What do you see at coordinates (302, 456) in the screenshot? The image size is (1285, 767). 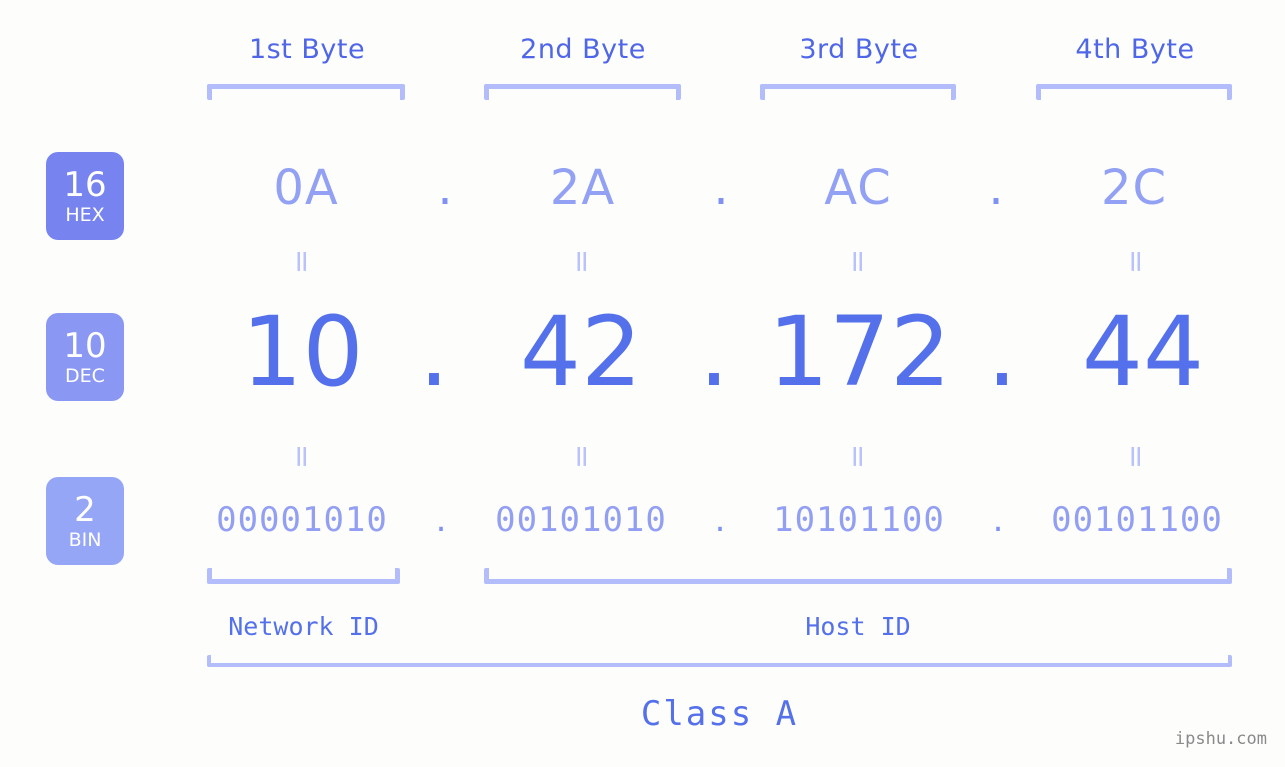 I see `equals-dec-bin-1: =` at bounding box center [302, 456].